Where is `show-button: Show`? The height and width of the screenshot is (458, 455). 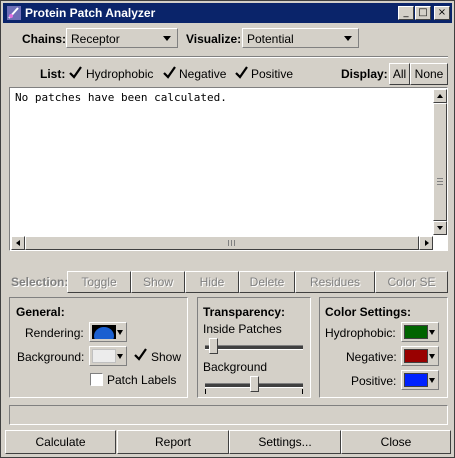
show-button: Show is located at coordinates (158, 282).